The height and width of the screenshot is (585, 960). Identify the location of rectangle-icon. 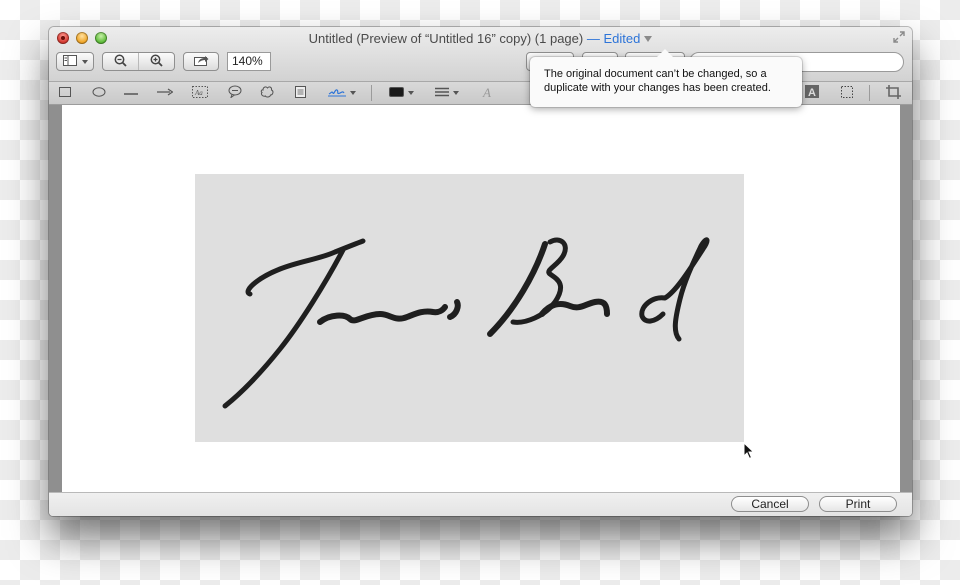
(65, 93).